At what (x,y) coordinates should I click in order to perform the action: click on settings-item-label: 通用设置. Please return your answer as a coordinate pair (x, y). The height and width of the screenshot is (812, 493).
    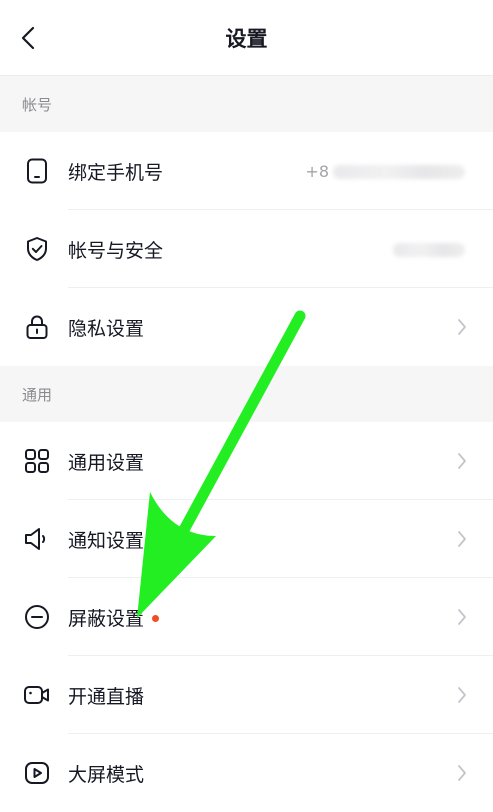
    Looking at the image, I should click on (106, 462).